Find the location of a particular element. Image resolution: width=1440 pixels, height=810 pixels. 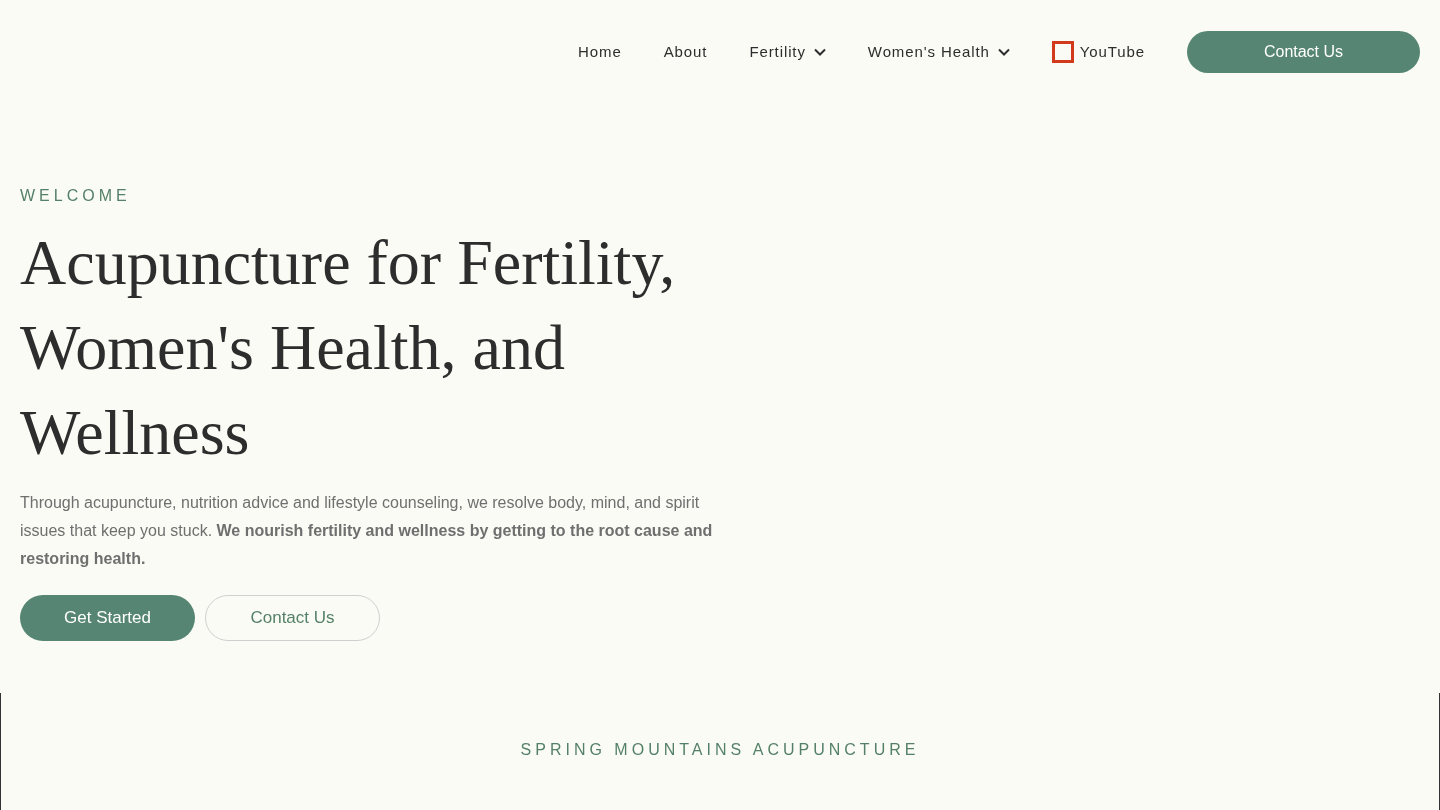

nav-link: Home is located at coordinates (600, 52).